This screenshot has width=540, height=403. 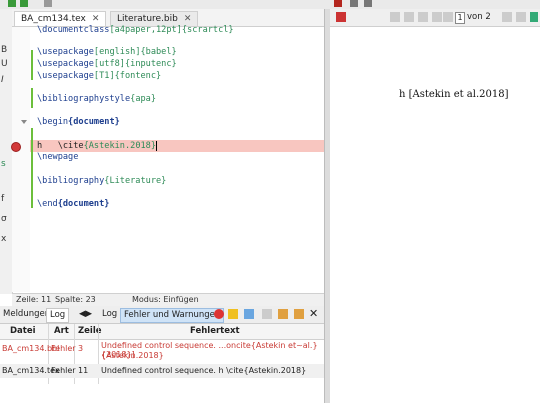 I want to click on warning-filter-icon, so click(x=233, y=314).